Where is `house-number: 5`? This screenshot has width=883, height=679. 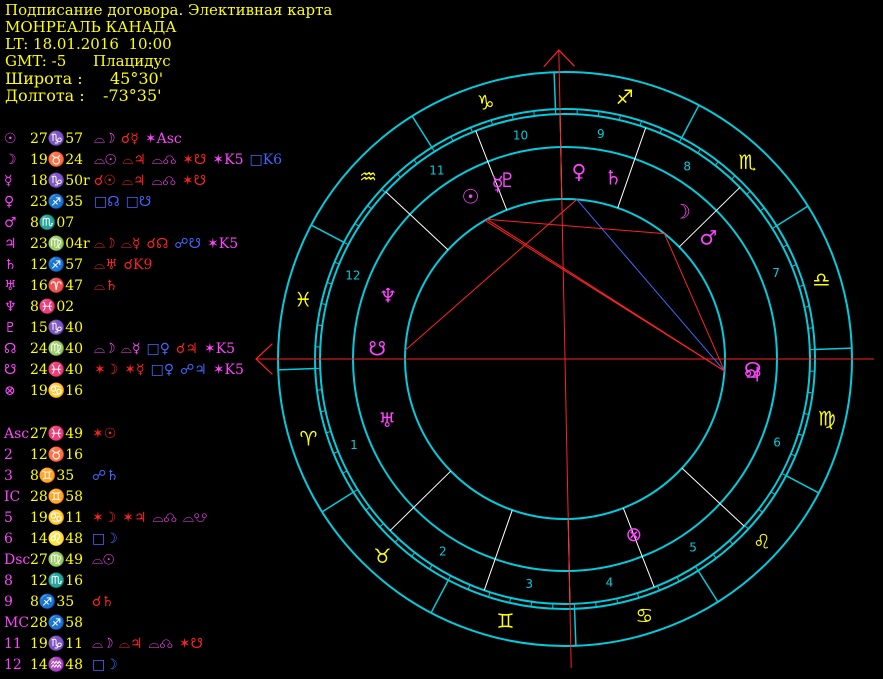
house-number: 5 is located at coordinates (693, 548).